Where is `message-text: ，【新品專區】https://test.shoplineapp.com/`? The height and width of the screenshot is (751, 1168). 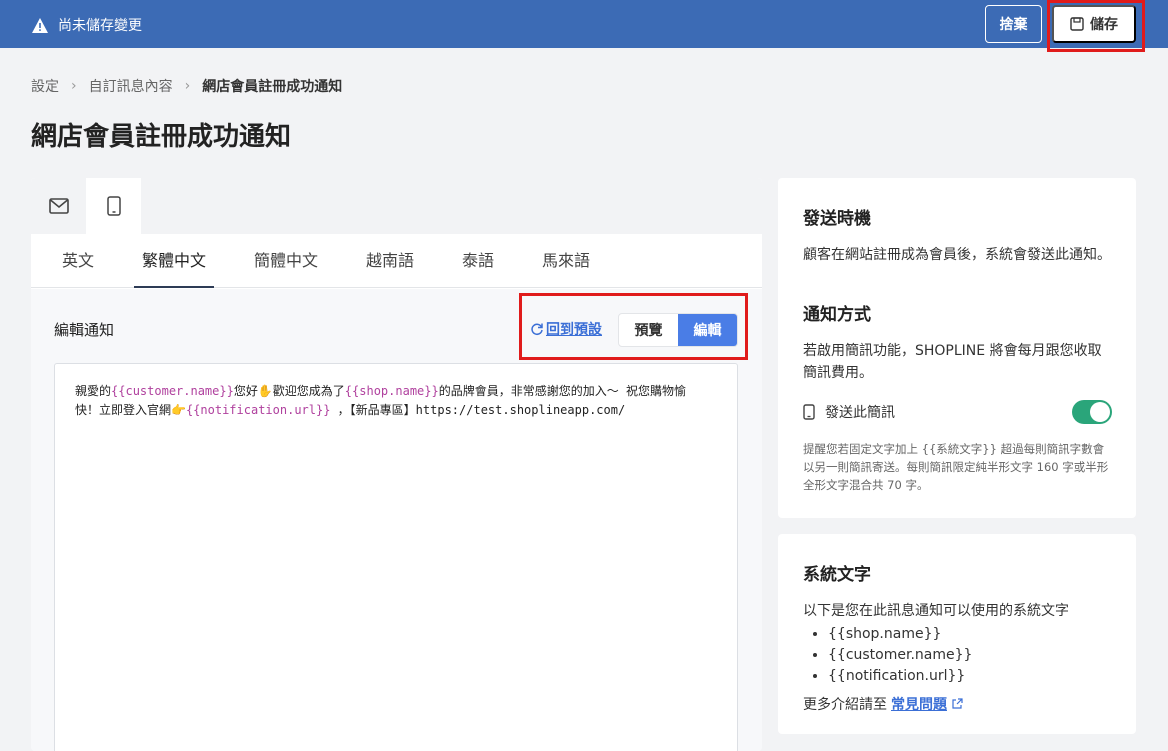 message-text: ，【新品專區】https://test.shoplineapp.com/ is located at coordinates (478, 410).